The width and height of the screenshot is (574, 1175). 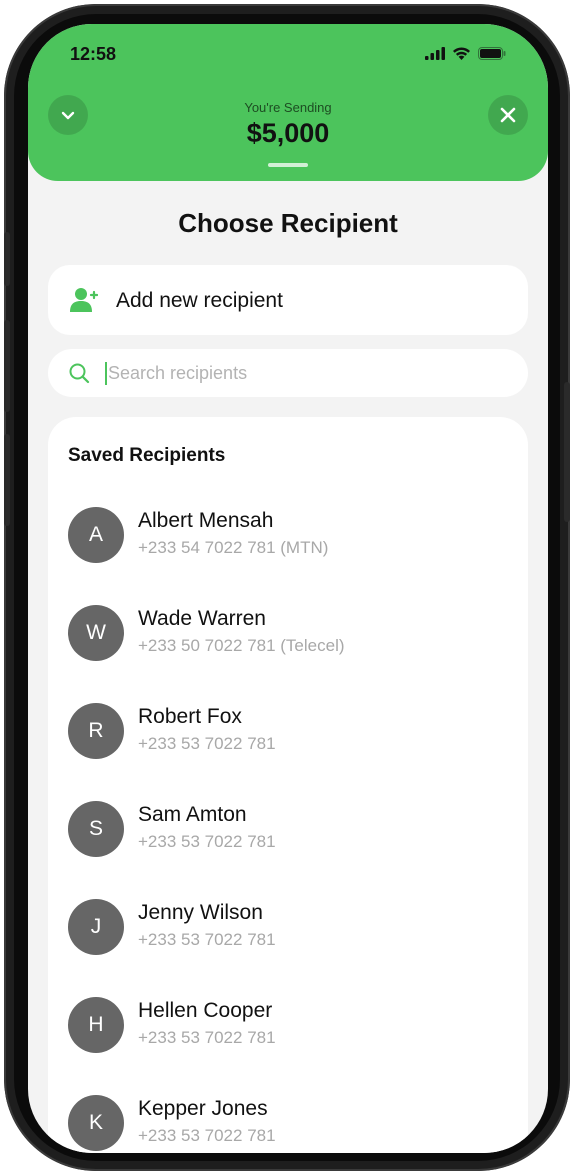 What do you see at coordinates (288, 165) in the screenshot?
I see `sheet-grab-handle` at bounding box center [288, 165].